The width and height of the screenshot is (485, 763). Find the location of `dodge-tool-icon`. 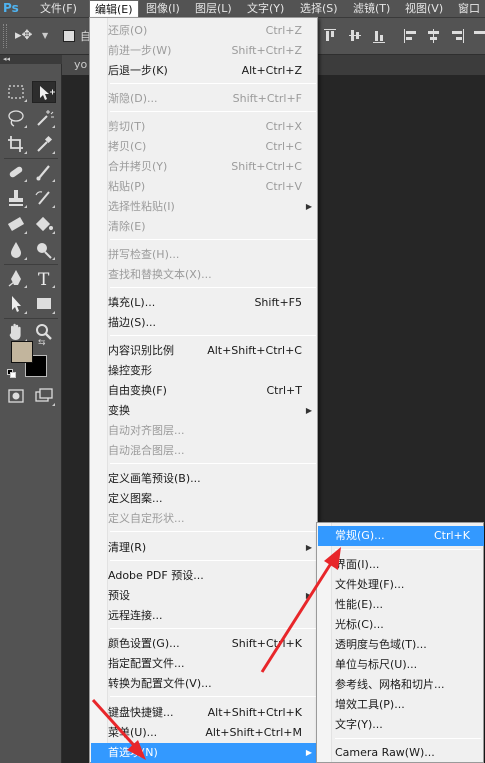

dodge-tool-icon is located at coordinates (44, 250).